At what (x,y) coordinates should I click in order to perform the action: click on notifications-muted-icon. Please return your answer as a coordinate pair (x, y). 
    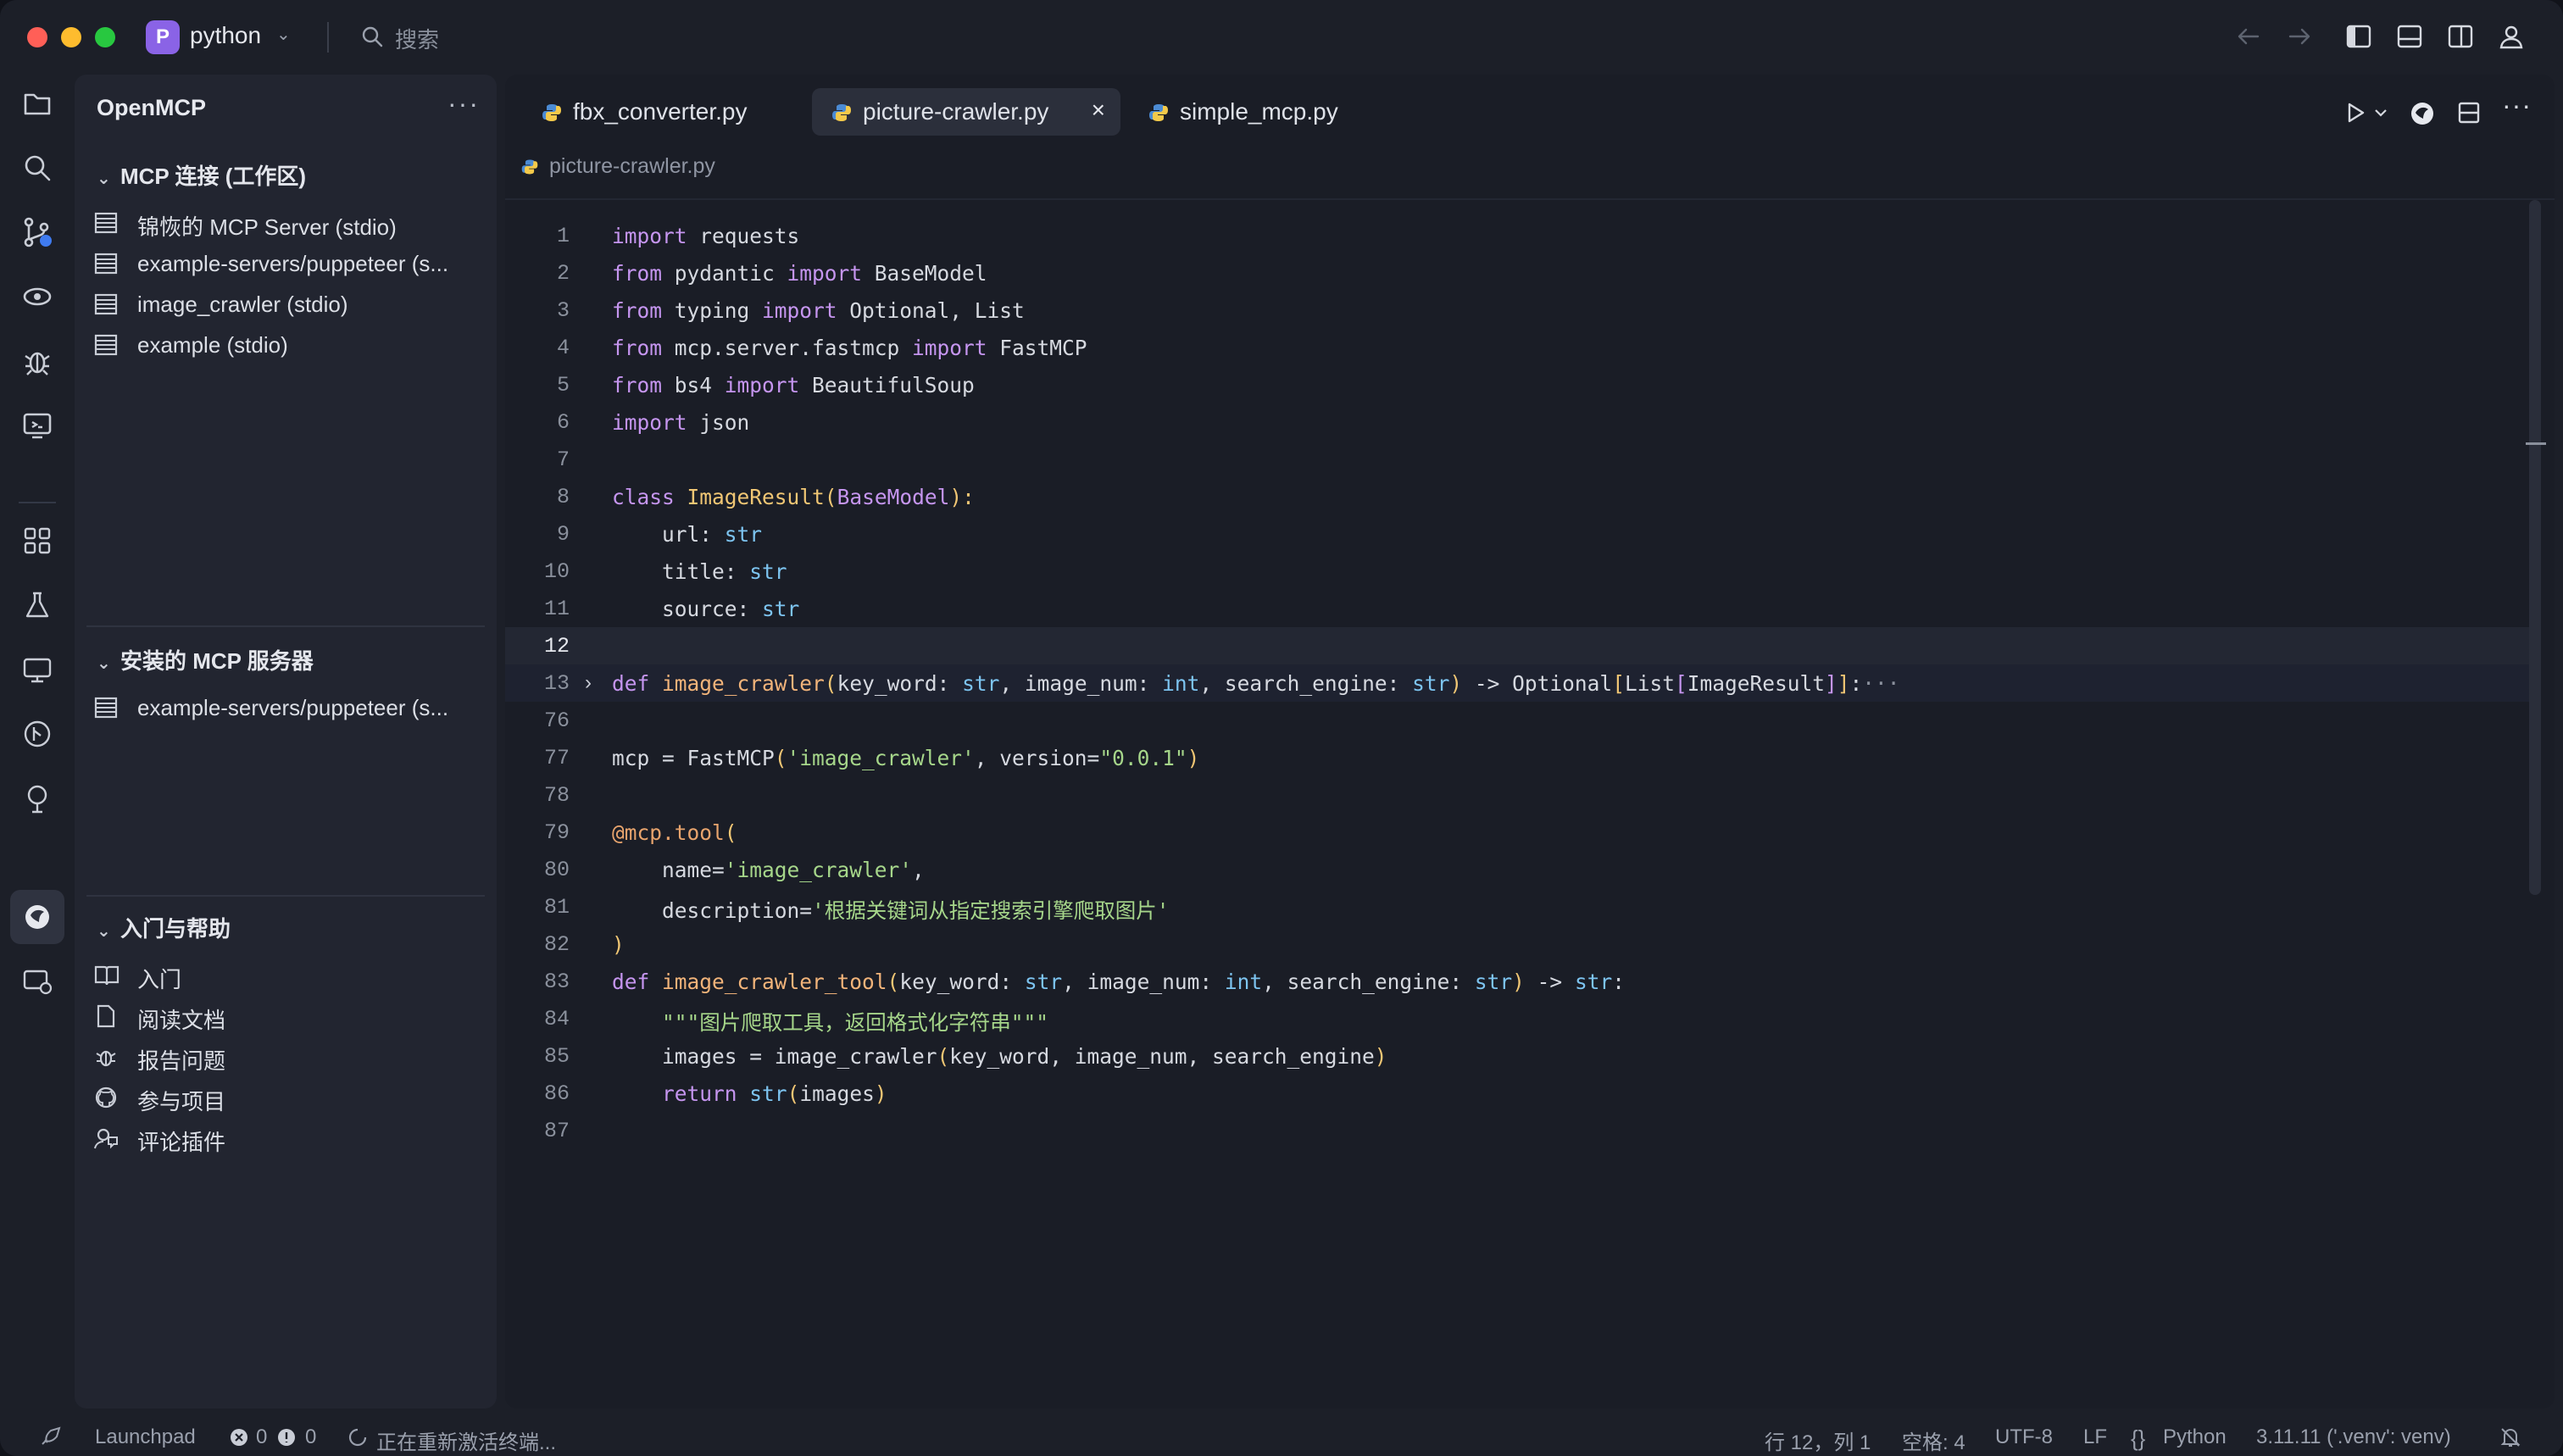
    Looking at the image, I should click on (2510, 1437).